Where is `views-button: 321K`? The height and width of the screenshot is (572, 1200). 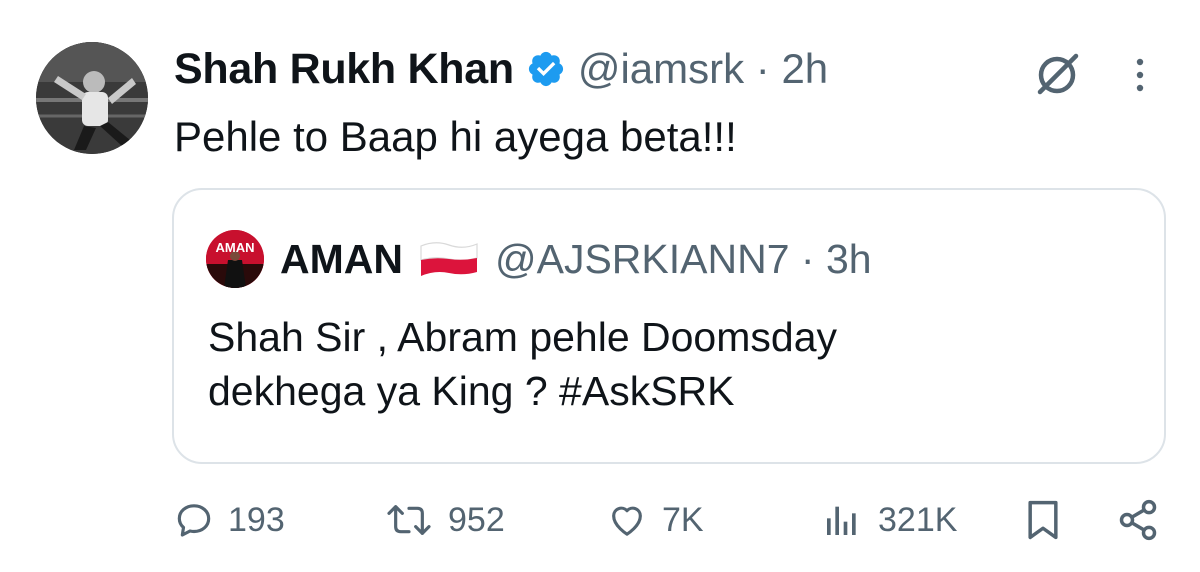 views-button: 321K is located at coordinates (889, 520).